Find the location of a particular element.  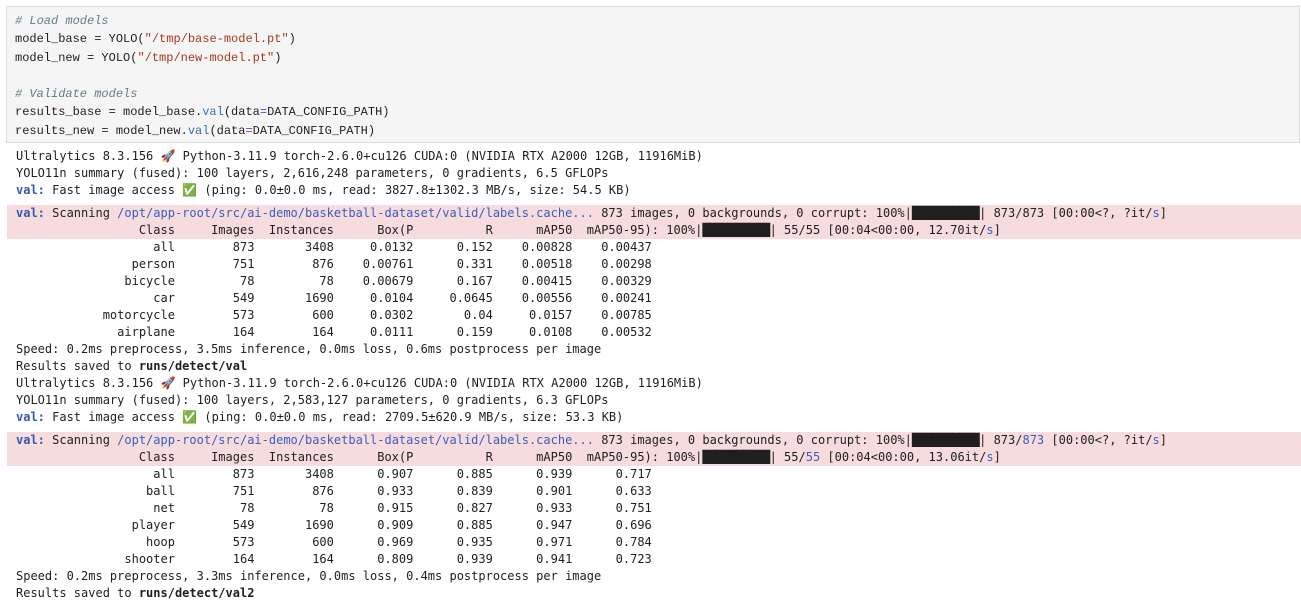

metrics-row-all: all 873 3408 0.907 0.885 0.939 0.717 is located at coordinates (334, 474).